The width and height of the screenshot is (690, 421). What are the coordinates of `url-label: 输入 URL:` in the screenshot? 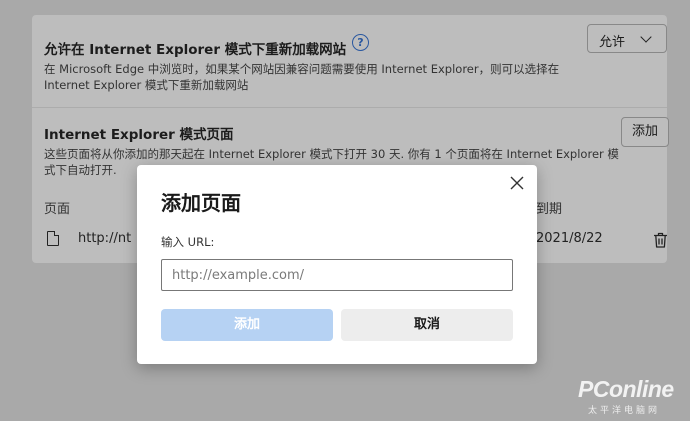 It's located at (188, 242).